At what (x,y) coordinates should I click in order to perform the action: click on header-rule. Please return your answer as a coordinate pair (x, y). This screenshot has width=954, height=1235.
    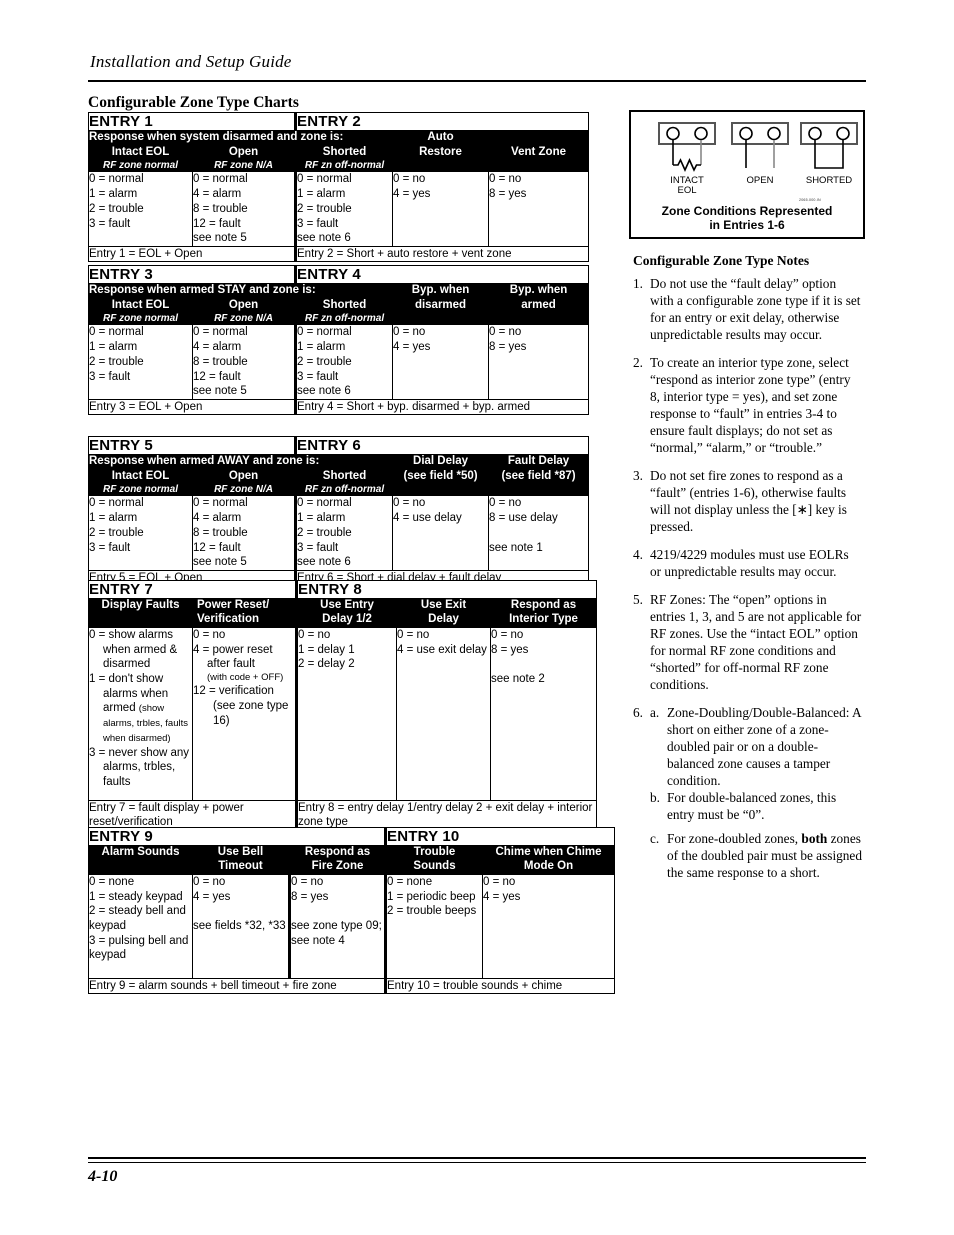
    Looking at the image, I should click on (477, 81).